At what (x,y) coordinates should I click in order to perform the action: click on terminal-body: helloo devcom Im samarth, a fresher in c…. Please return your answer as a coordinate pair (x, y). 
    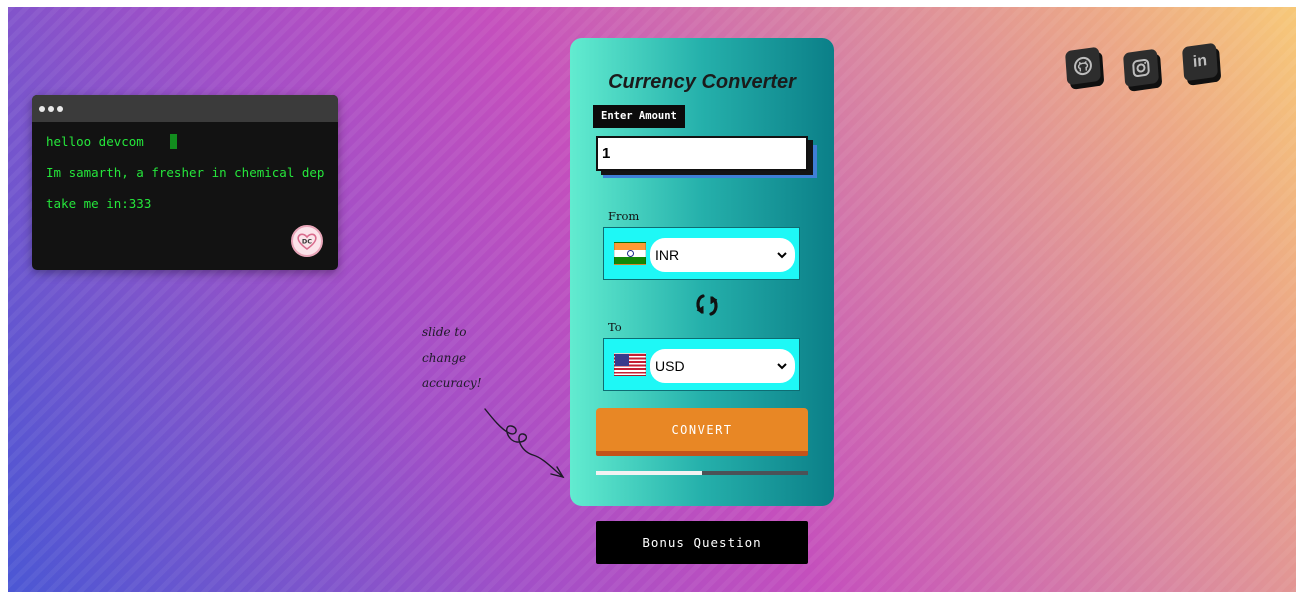
    Looking at the image, I should click on (185, 174).